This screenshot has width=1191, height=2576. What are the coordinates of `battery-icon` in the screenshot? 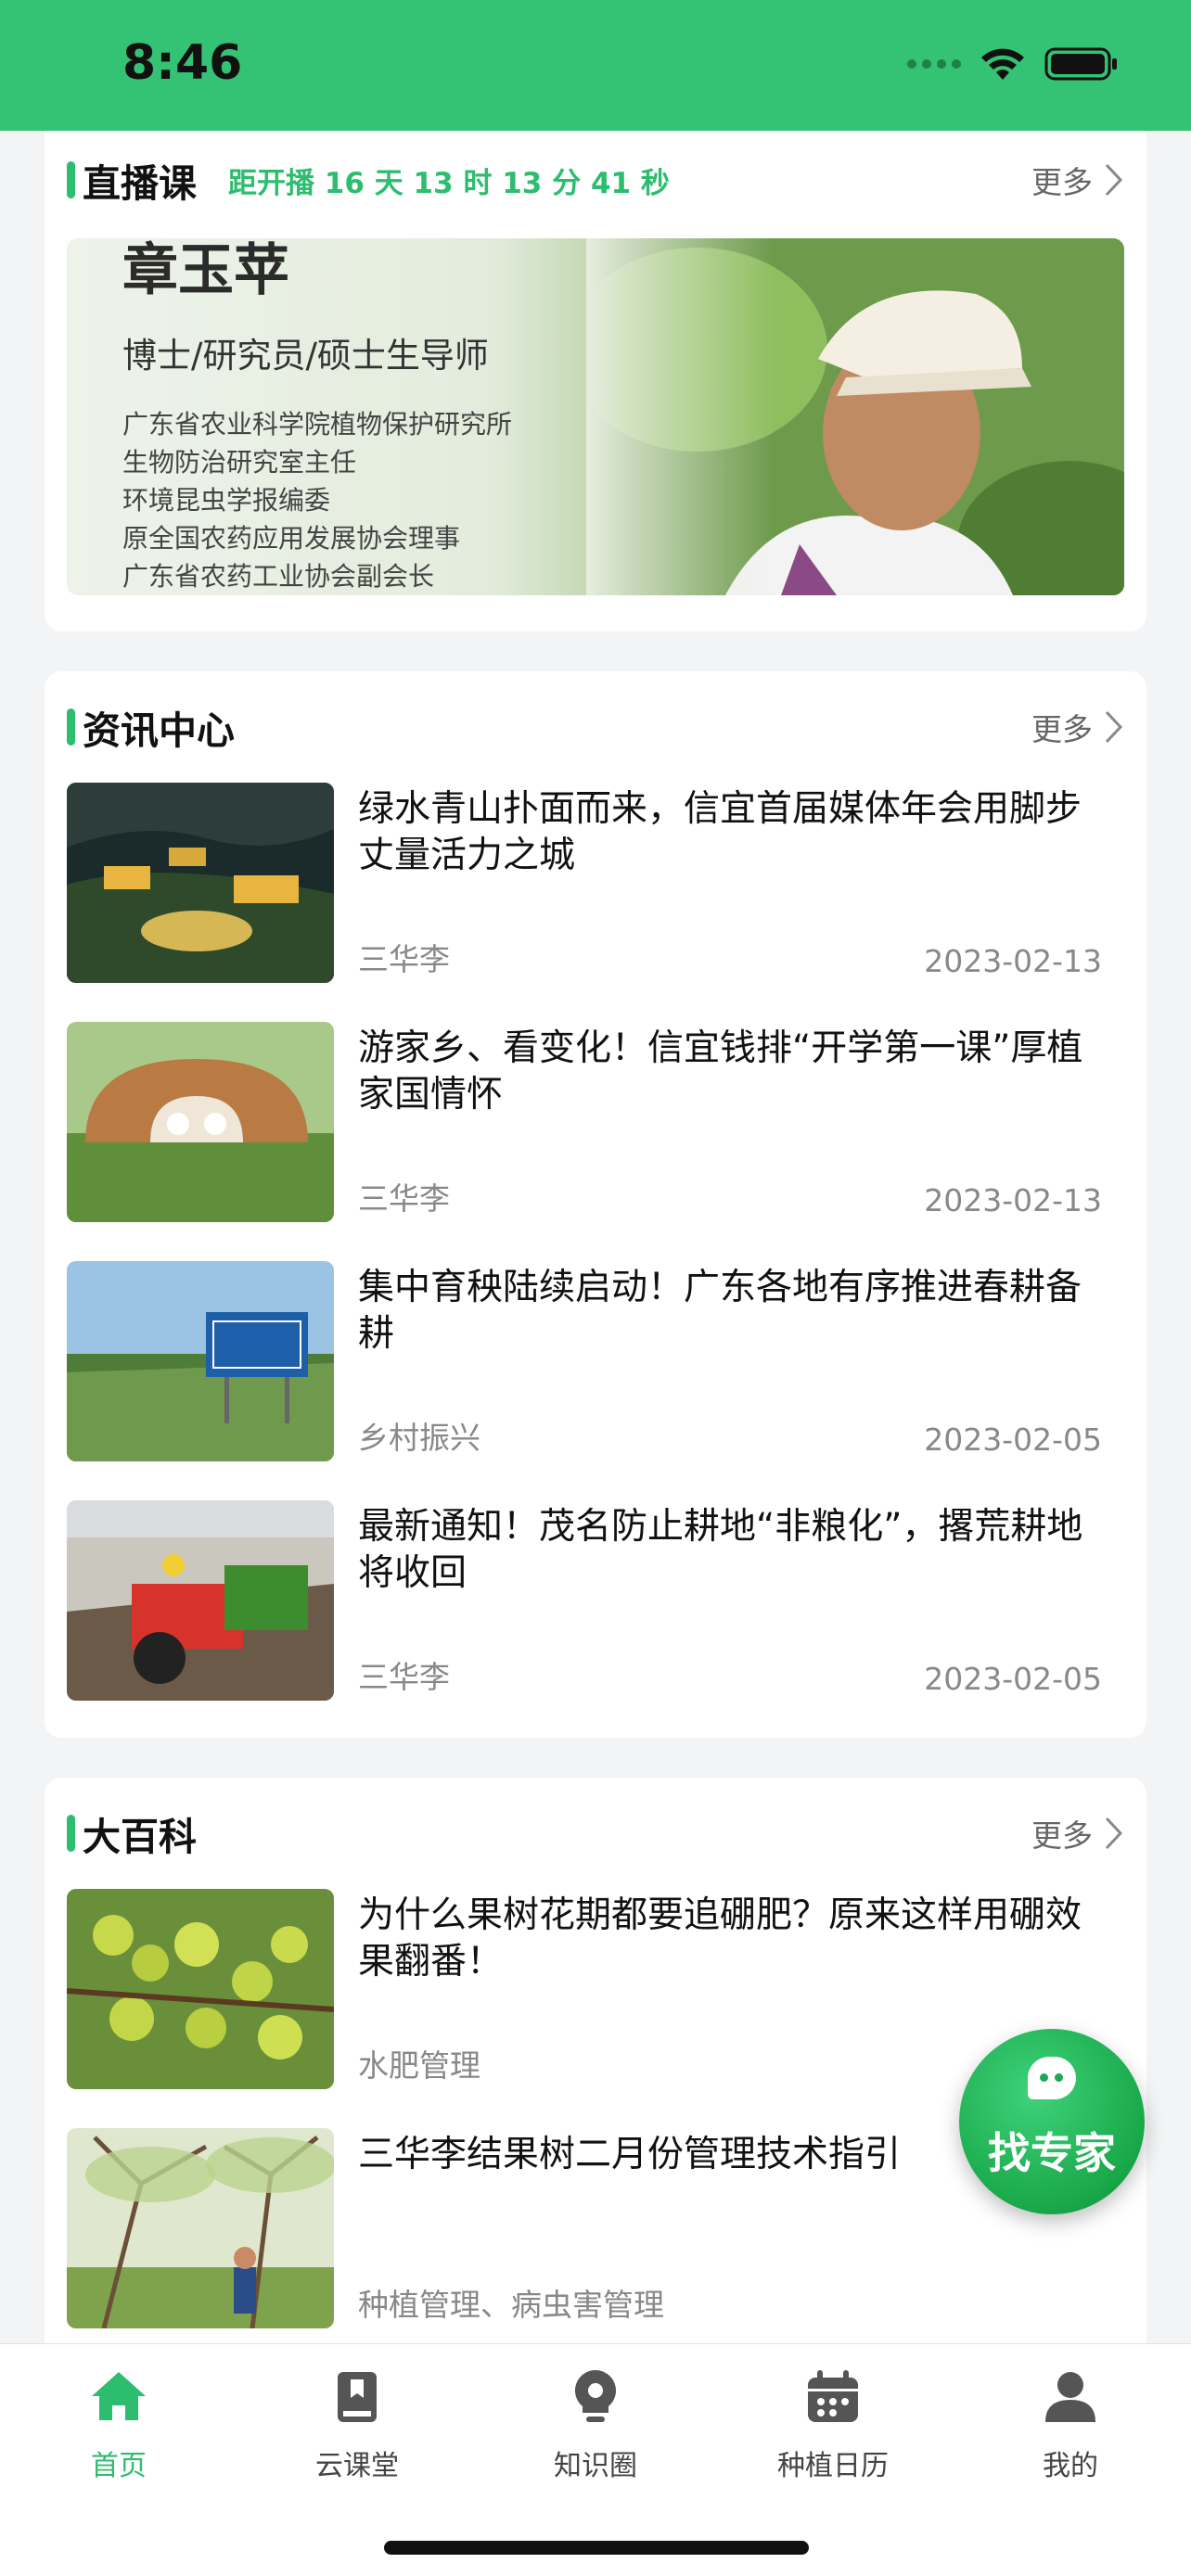 It's located at (1080, 64).